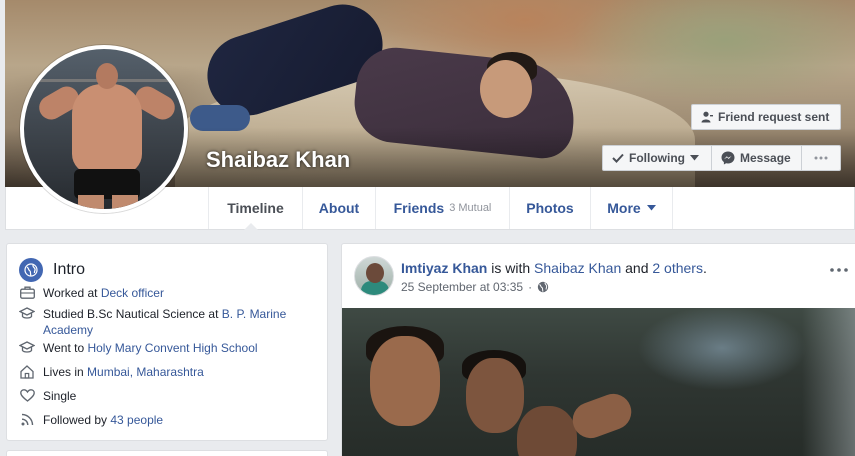 This screenshot has width=855, height=456. Describe the element at coordinates (27, 293) in the screenshot. I see `briefcase-icon` at that location.